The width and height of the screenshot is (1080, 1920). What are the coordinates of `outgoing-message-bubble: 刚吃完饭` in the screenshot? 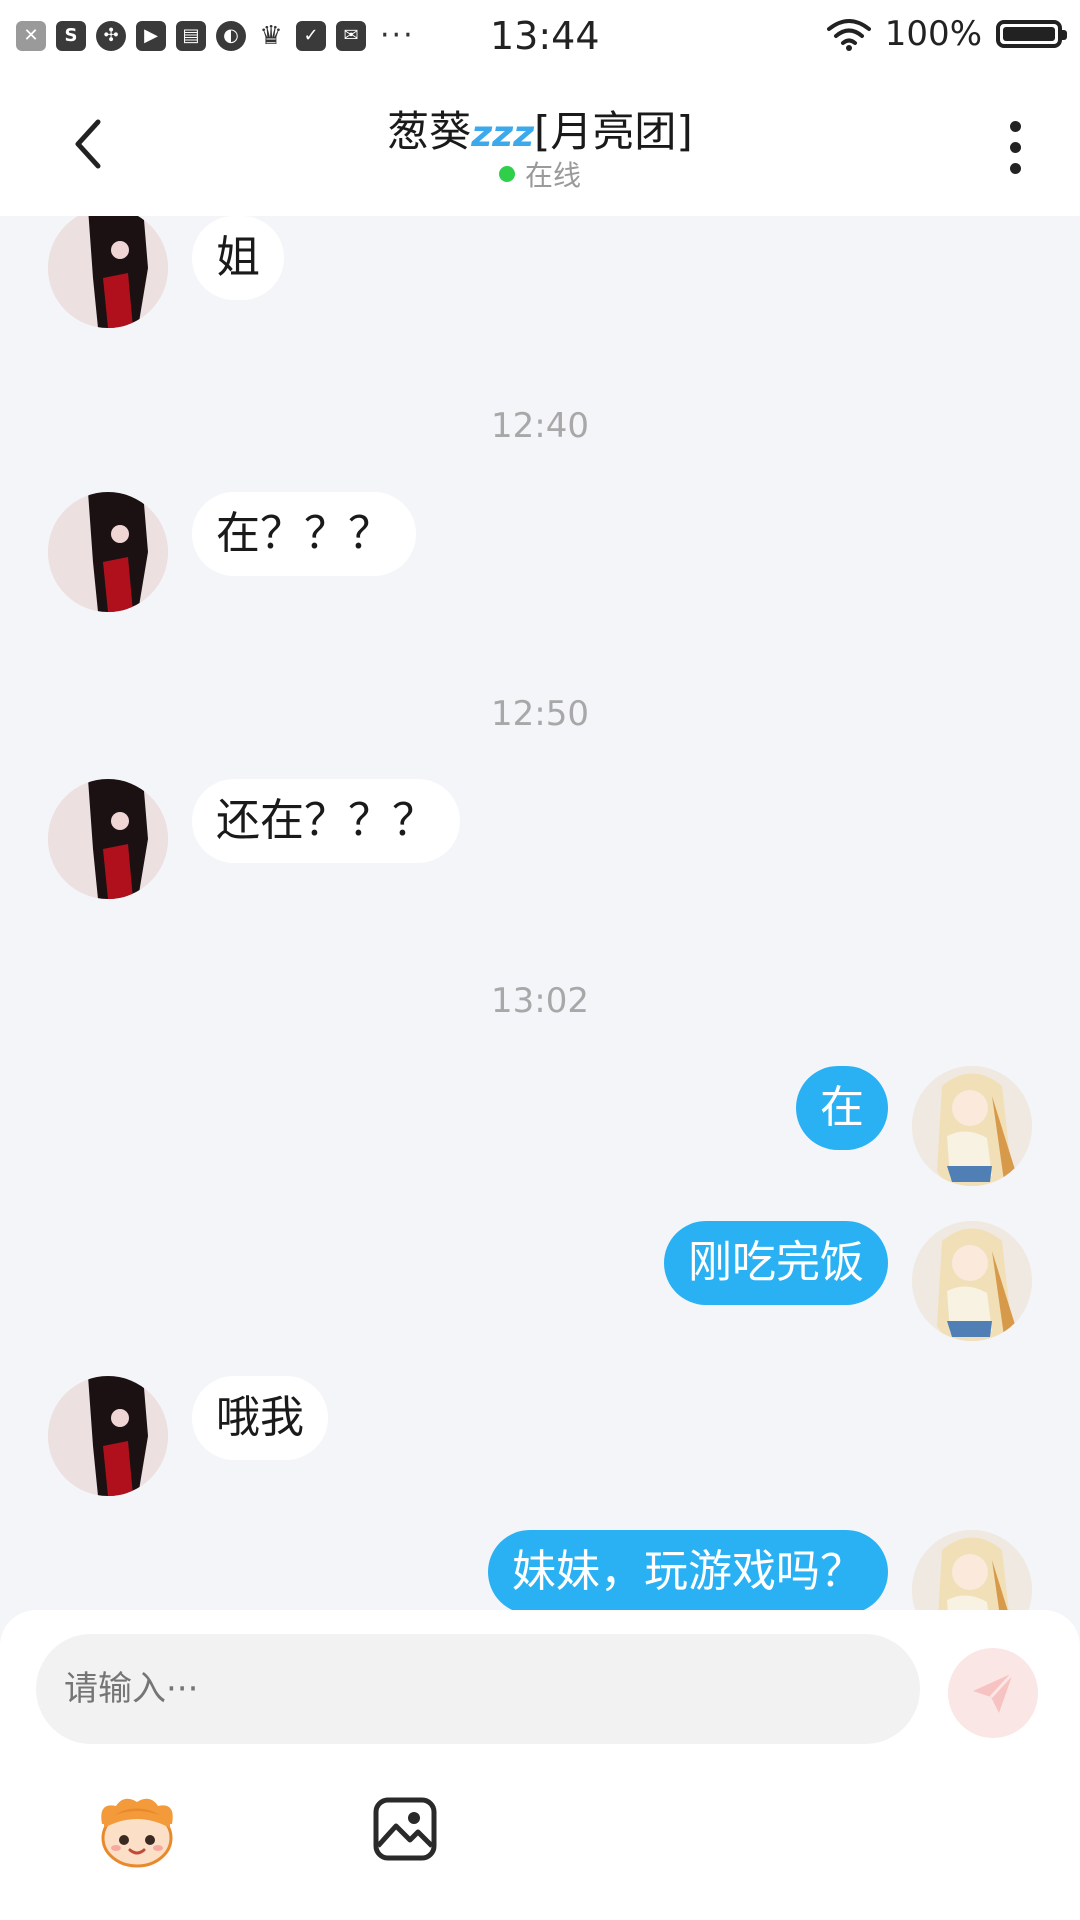 It's located at (776, 1263).